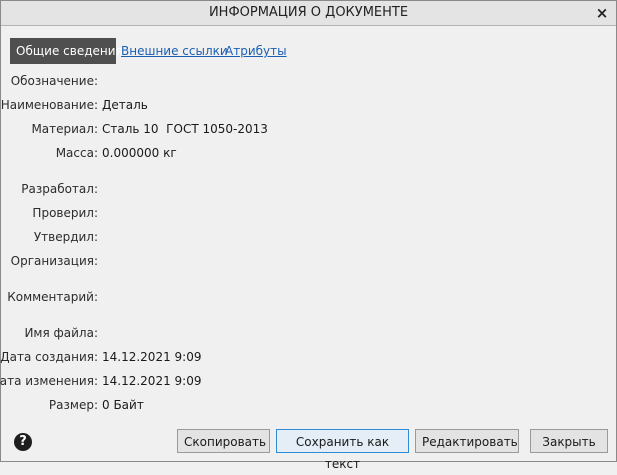 The image size is (617, 475). Describe the element at coordinates (66, 51) in the screenshot. I see `tab-general: Общие сведения` at that location.